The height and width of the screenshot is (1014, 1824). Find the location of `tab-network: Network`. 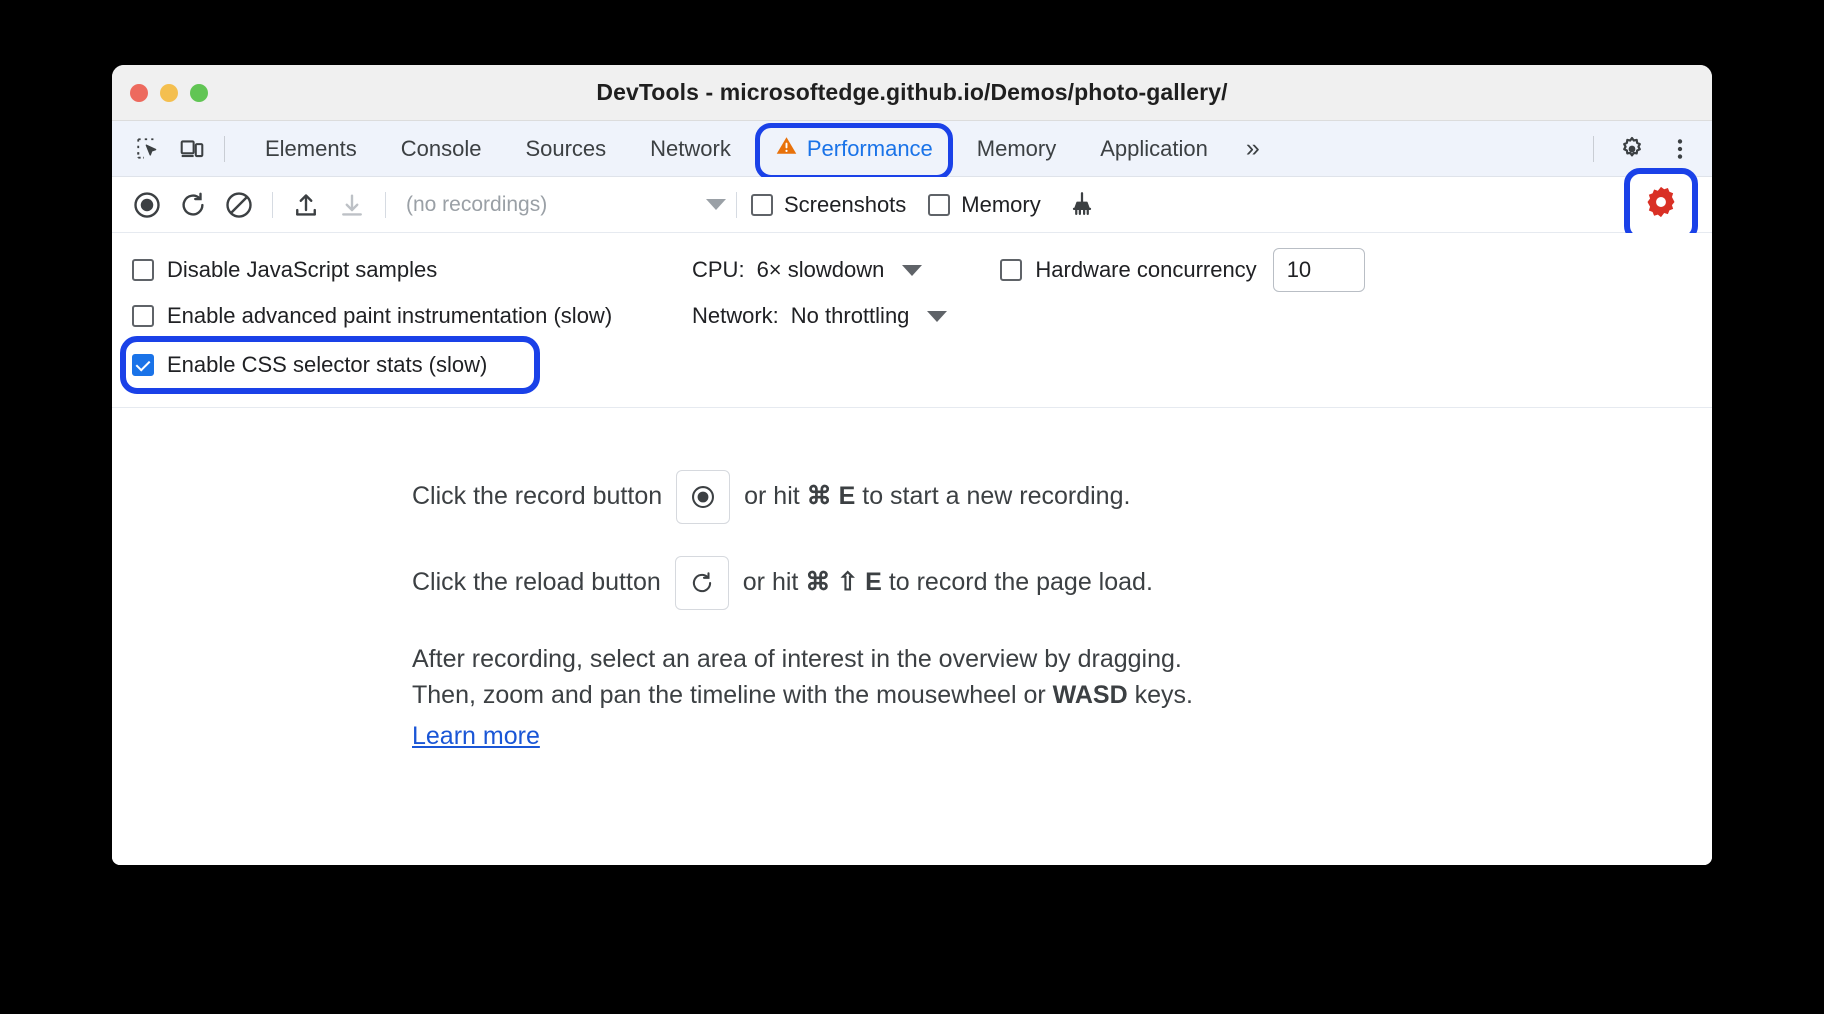

tab-network: Network is located at coordinates (690, 148).